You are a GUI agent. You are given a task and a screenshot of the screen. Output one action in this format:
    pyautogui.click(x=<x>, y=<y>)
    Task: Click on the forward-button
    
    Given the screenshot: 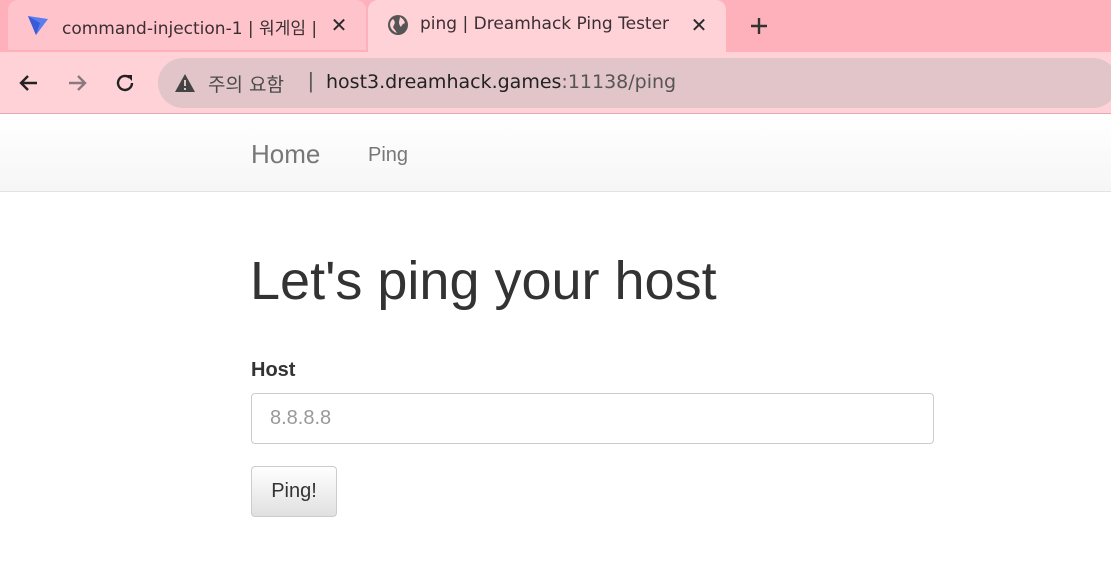 What is the action you would take?
    pyautogui.click(x=77, y=83)
    